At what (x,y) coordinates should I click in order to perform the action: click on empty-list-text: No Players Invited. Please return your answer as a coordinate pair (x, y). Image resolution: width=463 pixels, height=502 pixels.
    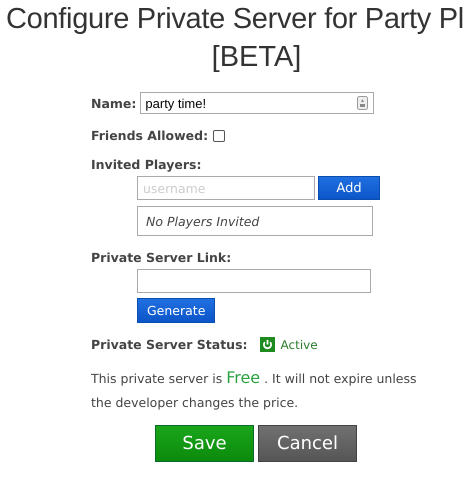
    Looking at the image, I should click on (203, 221).